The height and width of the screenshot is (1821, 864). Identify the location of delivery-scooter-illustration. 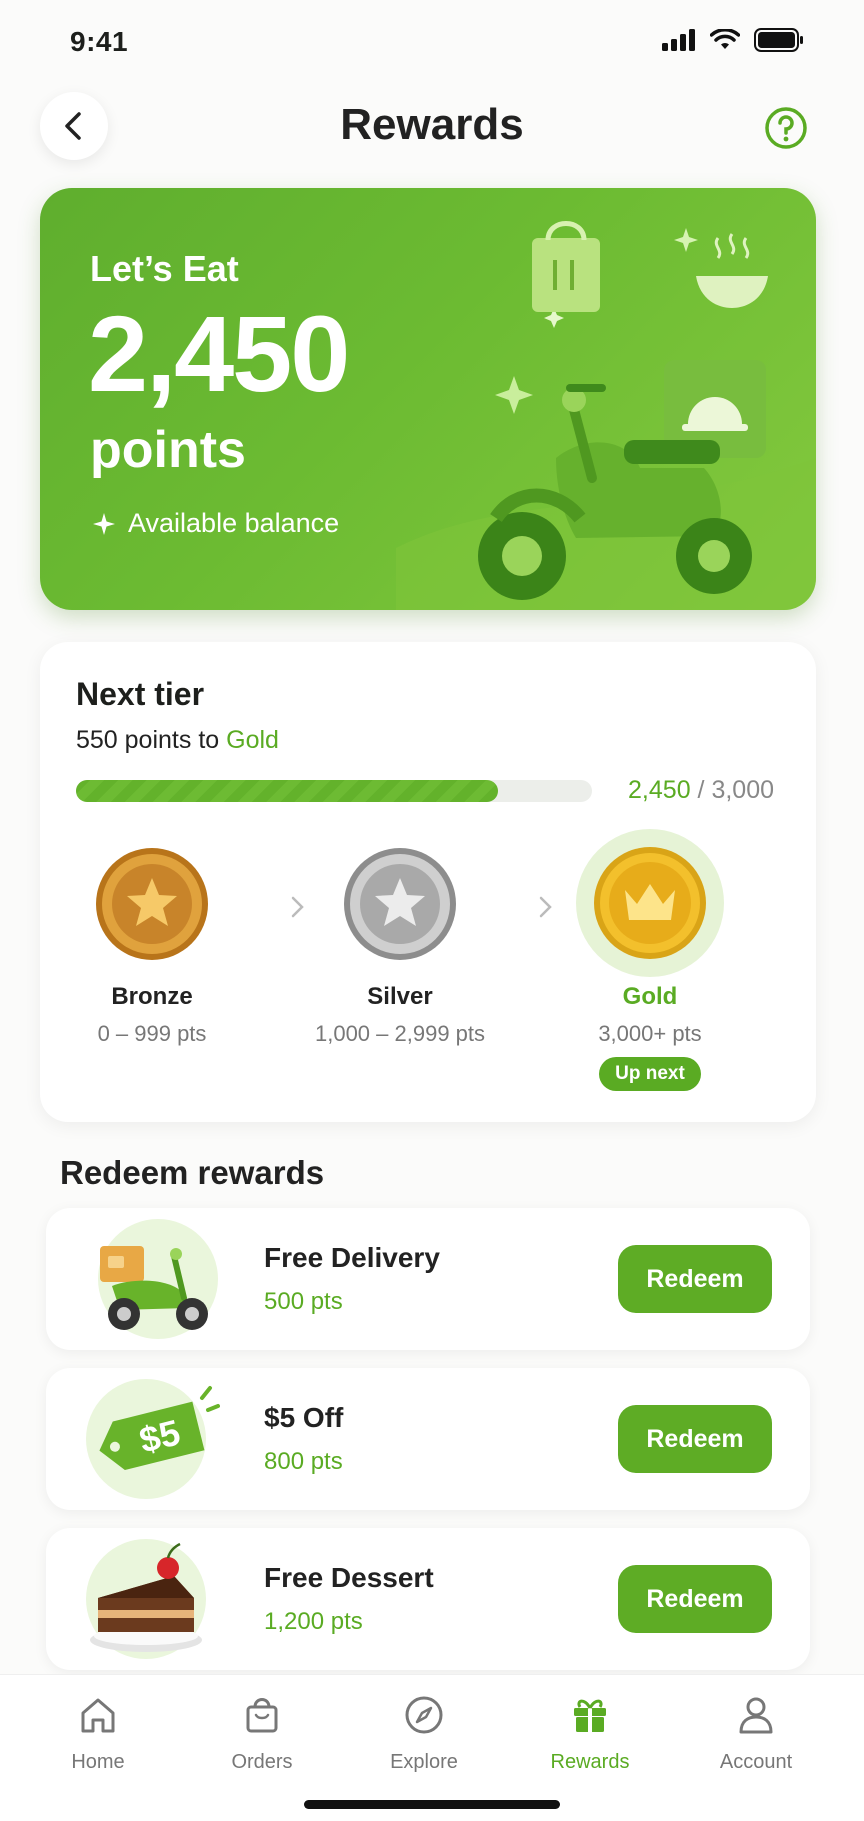
(606, 415).